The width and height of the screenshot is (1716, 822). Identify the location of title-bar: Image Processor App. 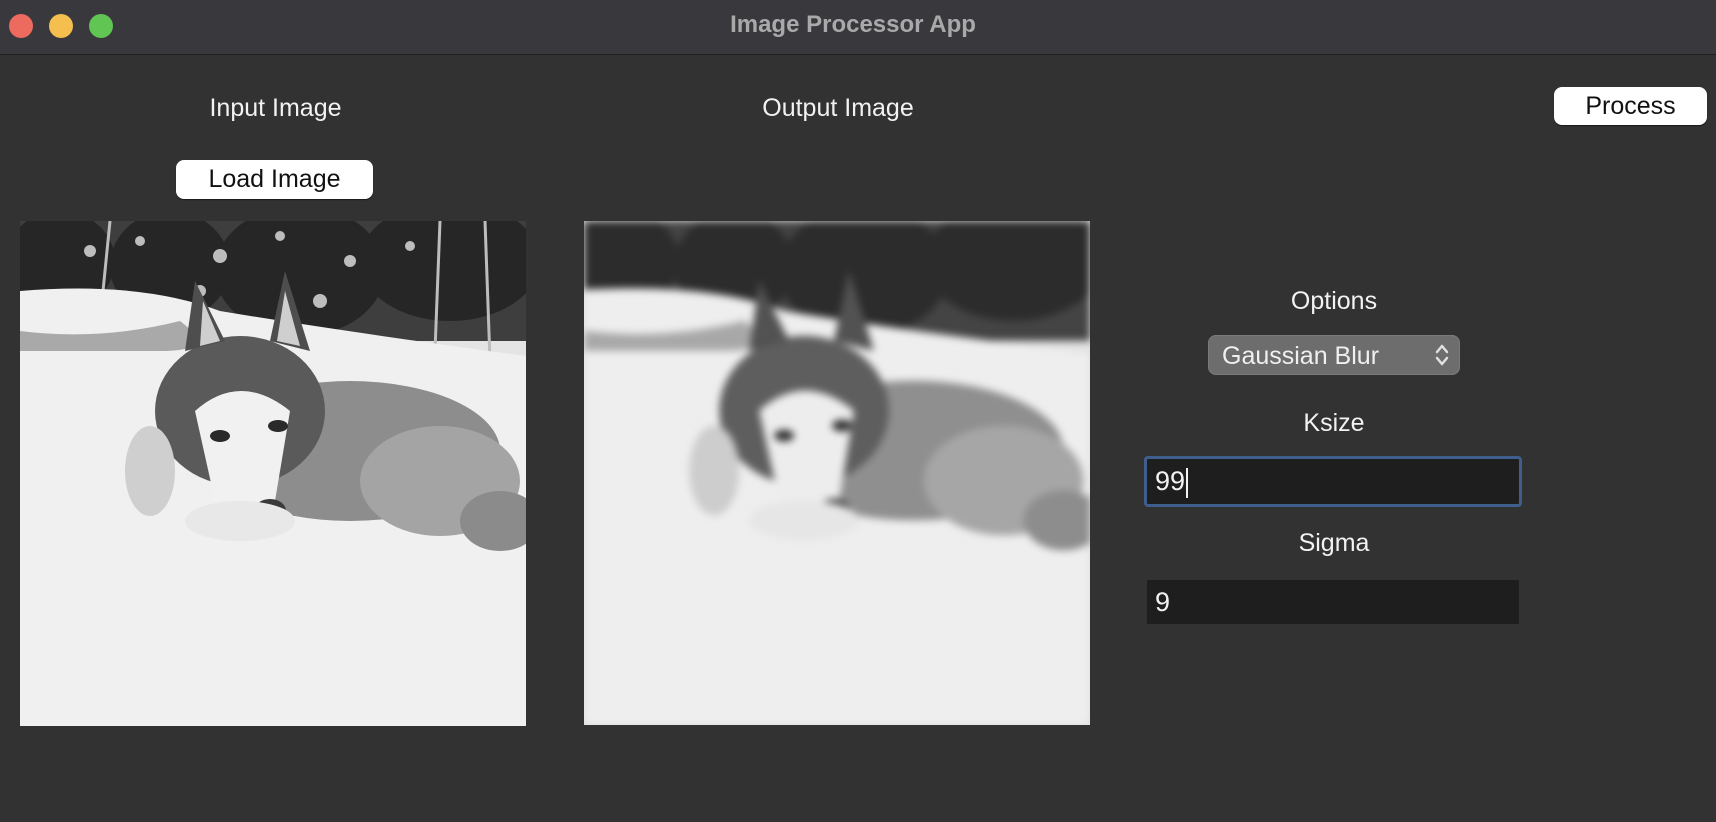
(858, 27).